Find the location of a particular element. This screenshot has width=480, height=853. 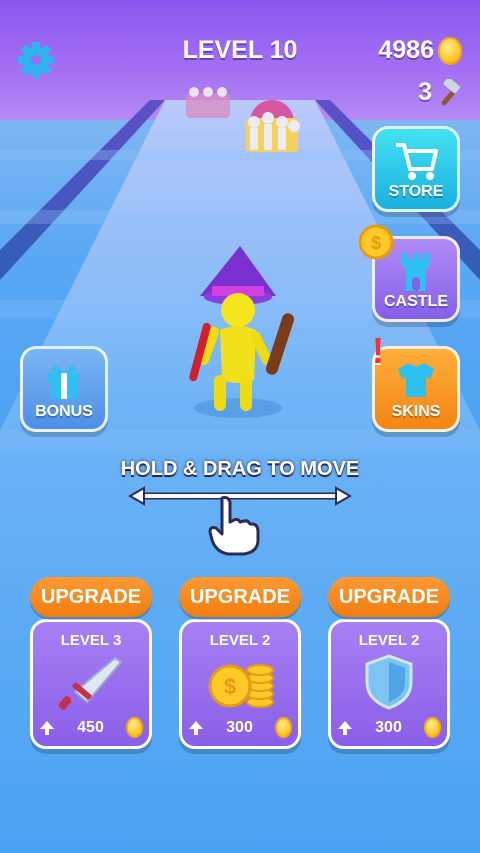

castle-label: CASTLE is located at coordinates (416, 301).